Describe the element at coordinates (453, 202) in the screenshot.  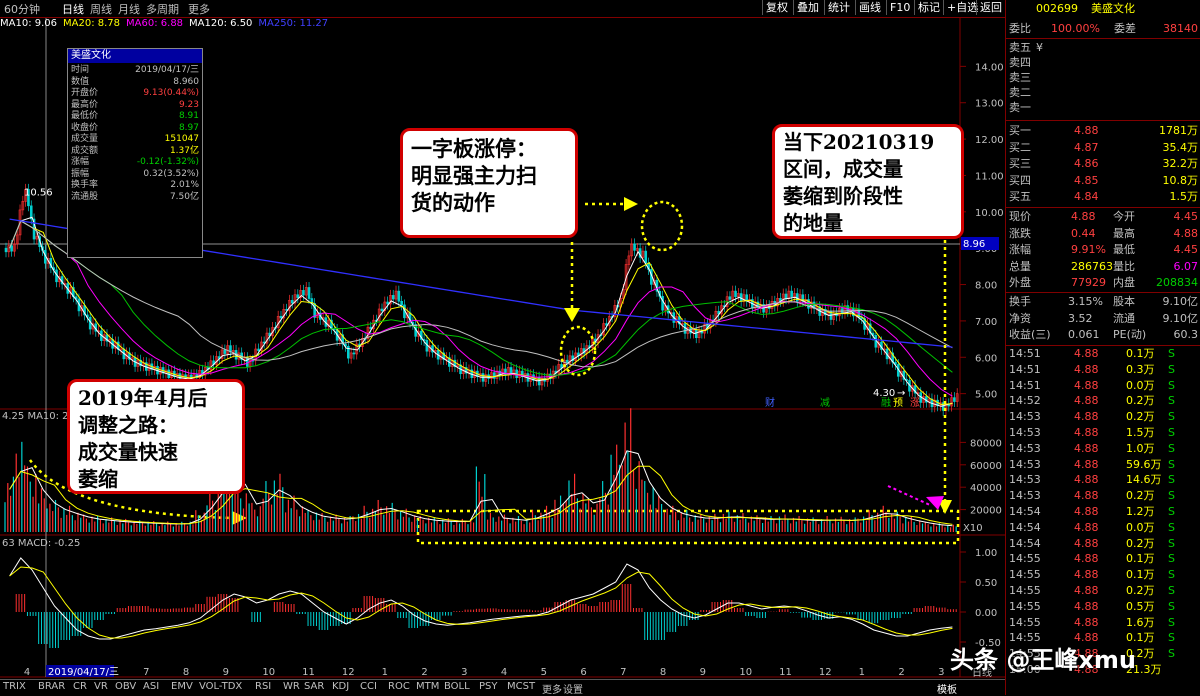
I see `callout-line: 货的动作` at that location.